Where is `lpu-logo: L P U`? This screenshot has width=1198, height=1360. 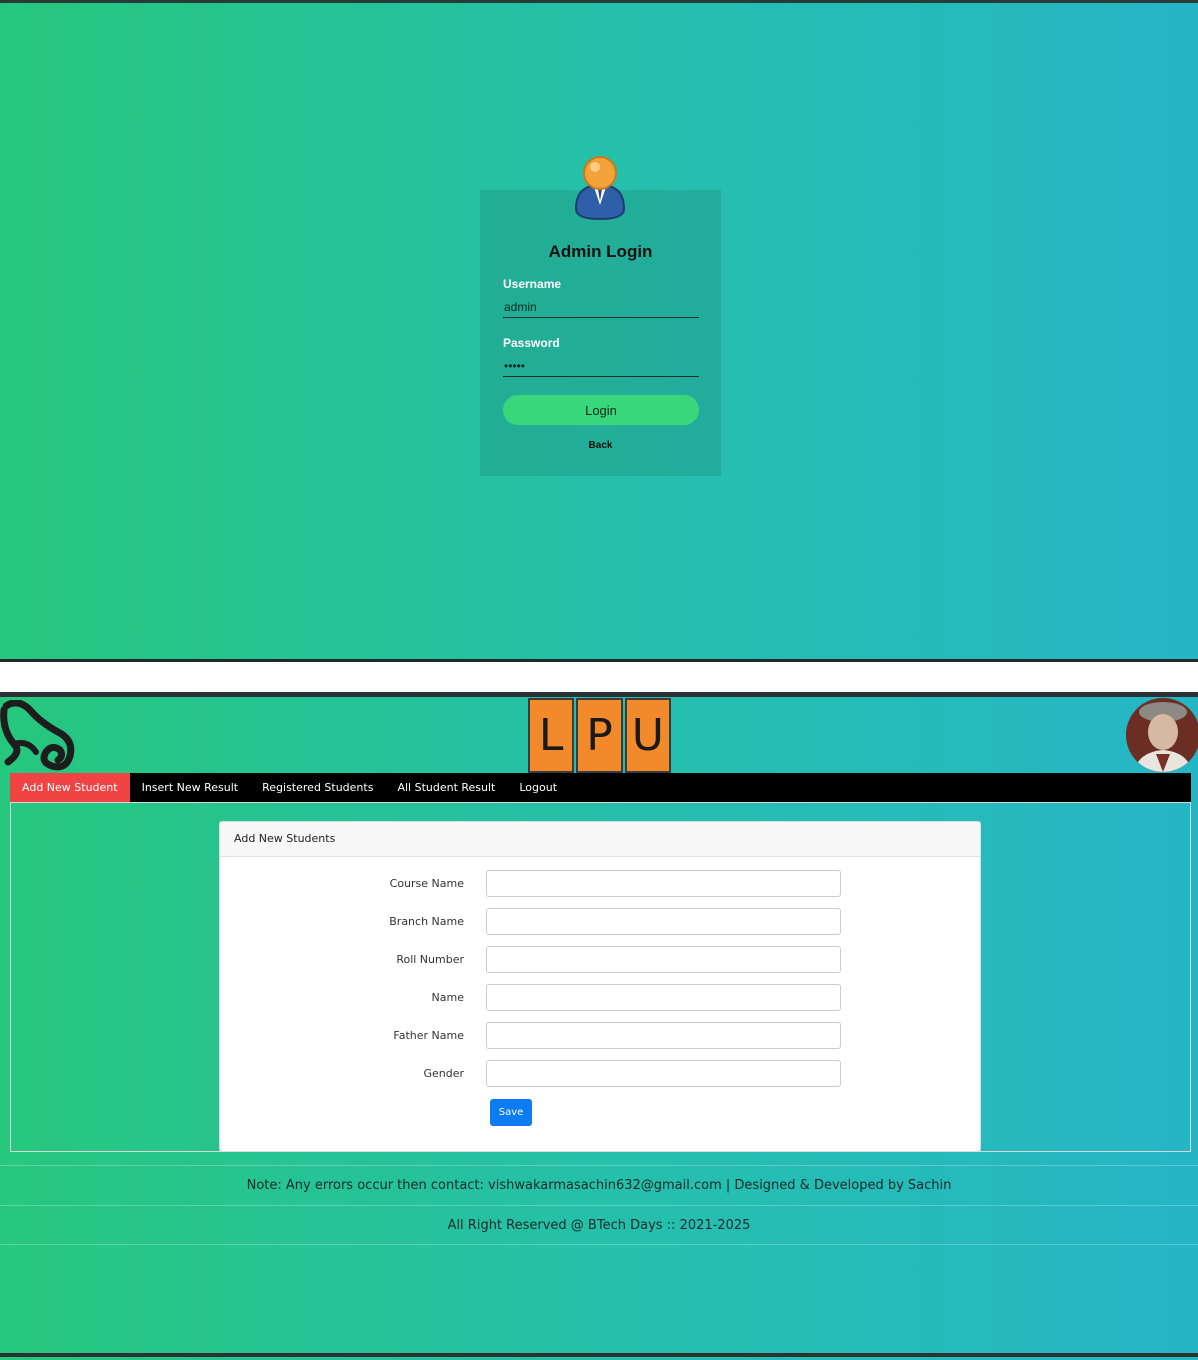 lpu-logo: L P U is located at coordinates (599, 735).